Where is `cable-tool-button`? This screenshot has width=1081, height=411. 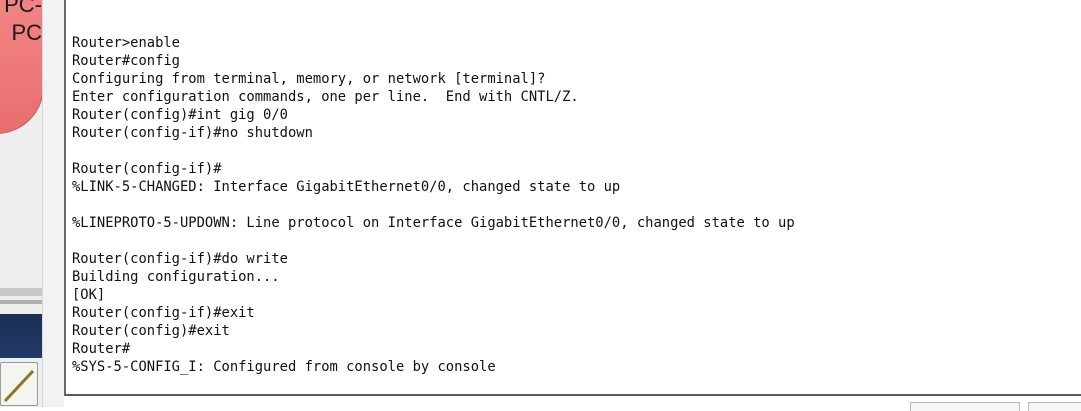
cable-tool-button is located at coordinates (19, 384).